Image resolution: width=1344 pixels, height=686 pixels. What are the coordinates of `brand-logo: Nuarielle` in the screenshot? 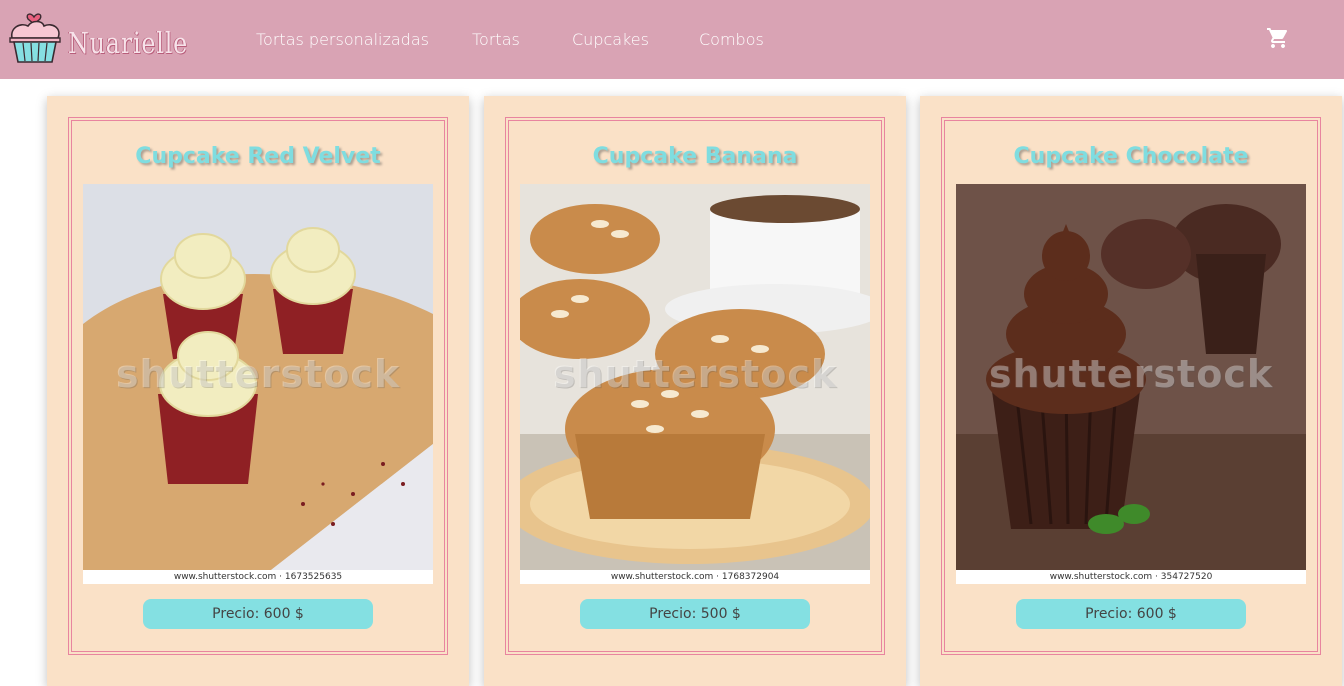 It's located at (97, 38).